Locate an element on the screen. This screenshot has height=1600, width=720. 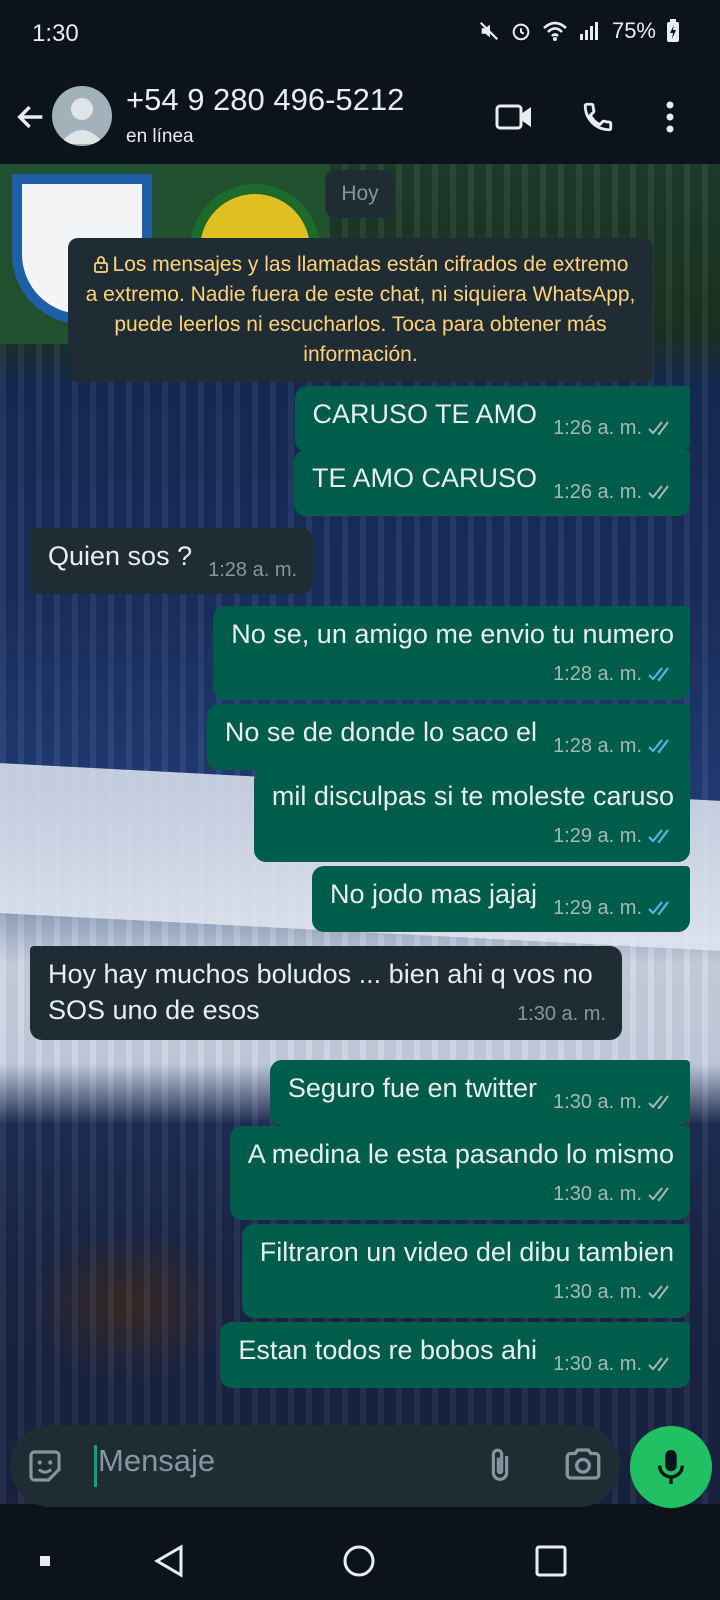
voice-call-button is located at coordinates (598, 117).